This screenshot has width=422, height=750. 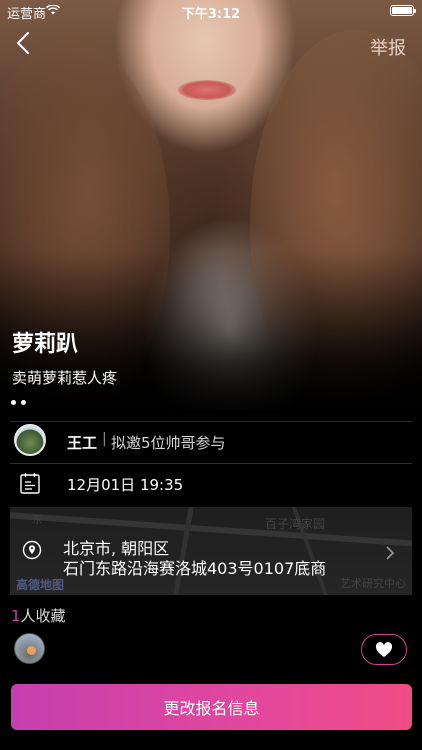 What do you see at coordinates (30, 483) in the screenshot?
I see `calendar-icon` at bounding box center [30, 483].